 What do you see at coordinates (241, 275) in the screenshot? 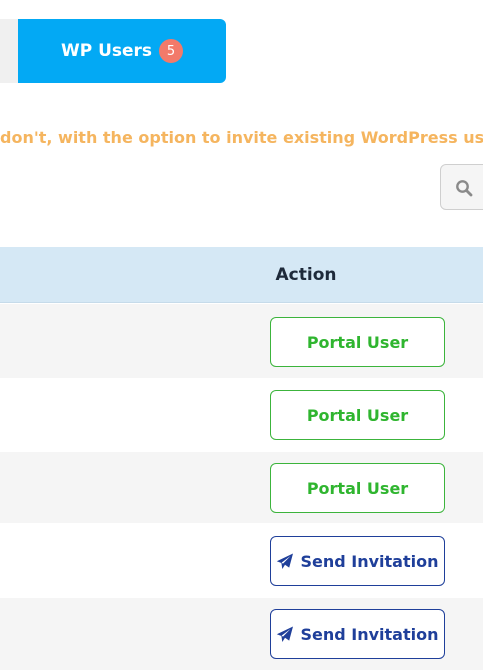
I see `users-table-header: Action` at bounding box center [241, 275].